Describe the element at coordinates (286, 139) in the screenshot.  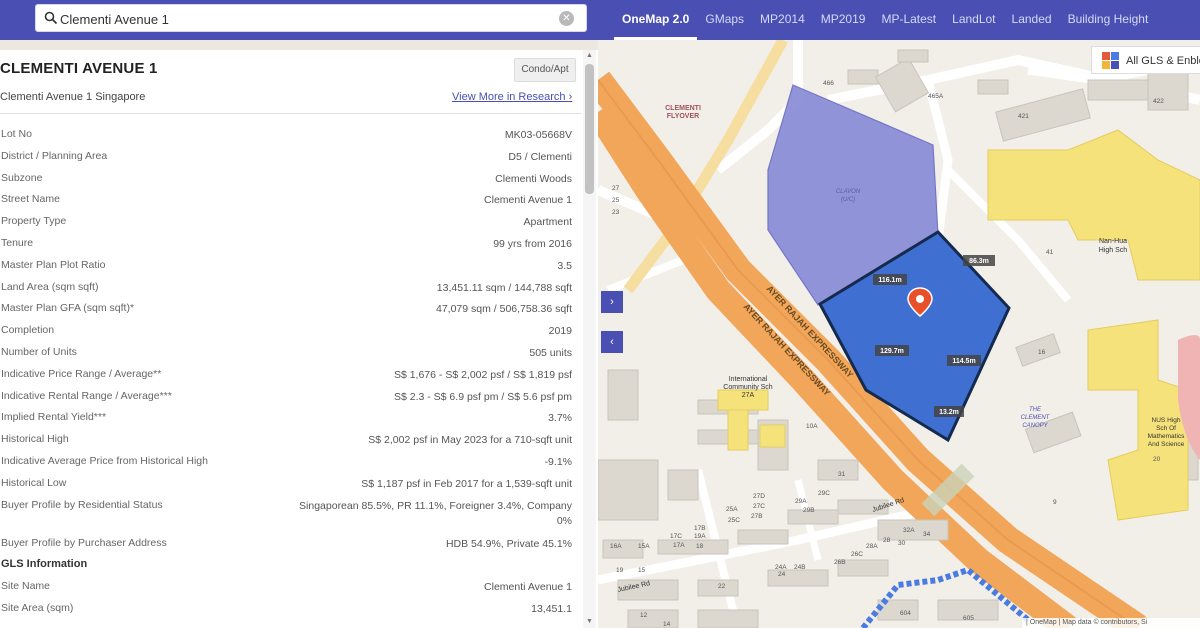
I see `detail-row: Lot No MK03-05668V` at that location.